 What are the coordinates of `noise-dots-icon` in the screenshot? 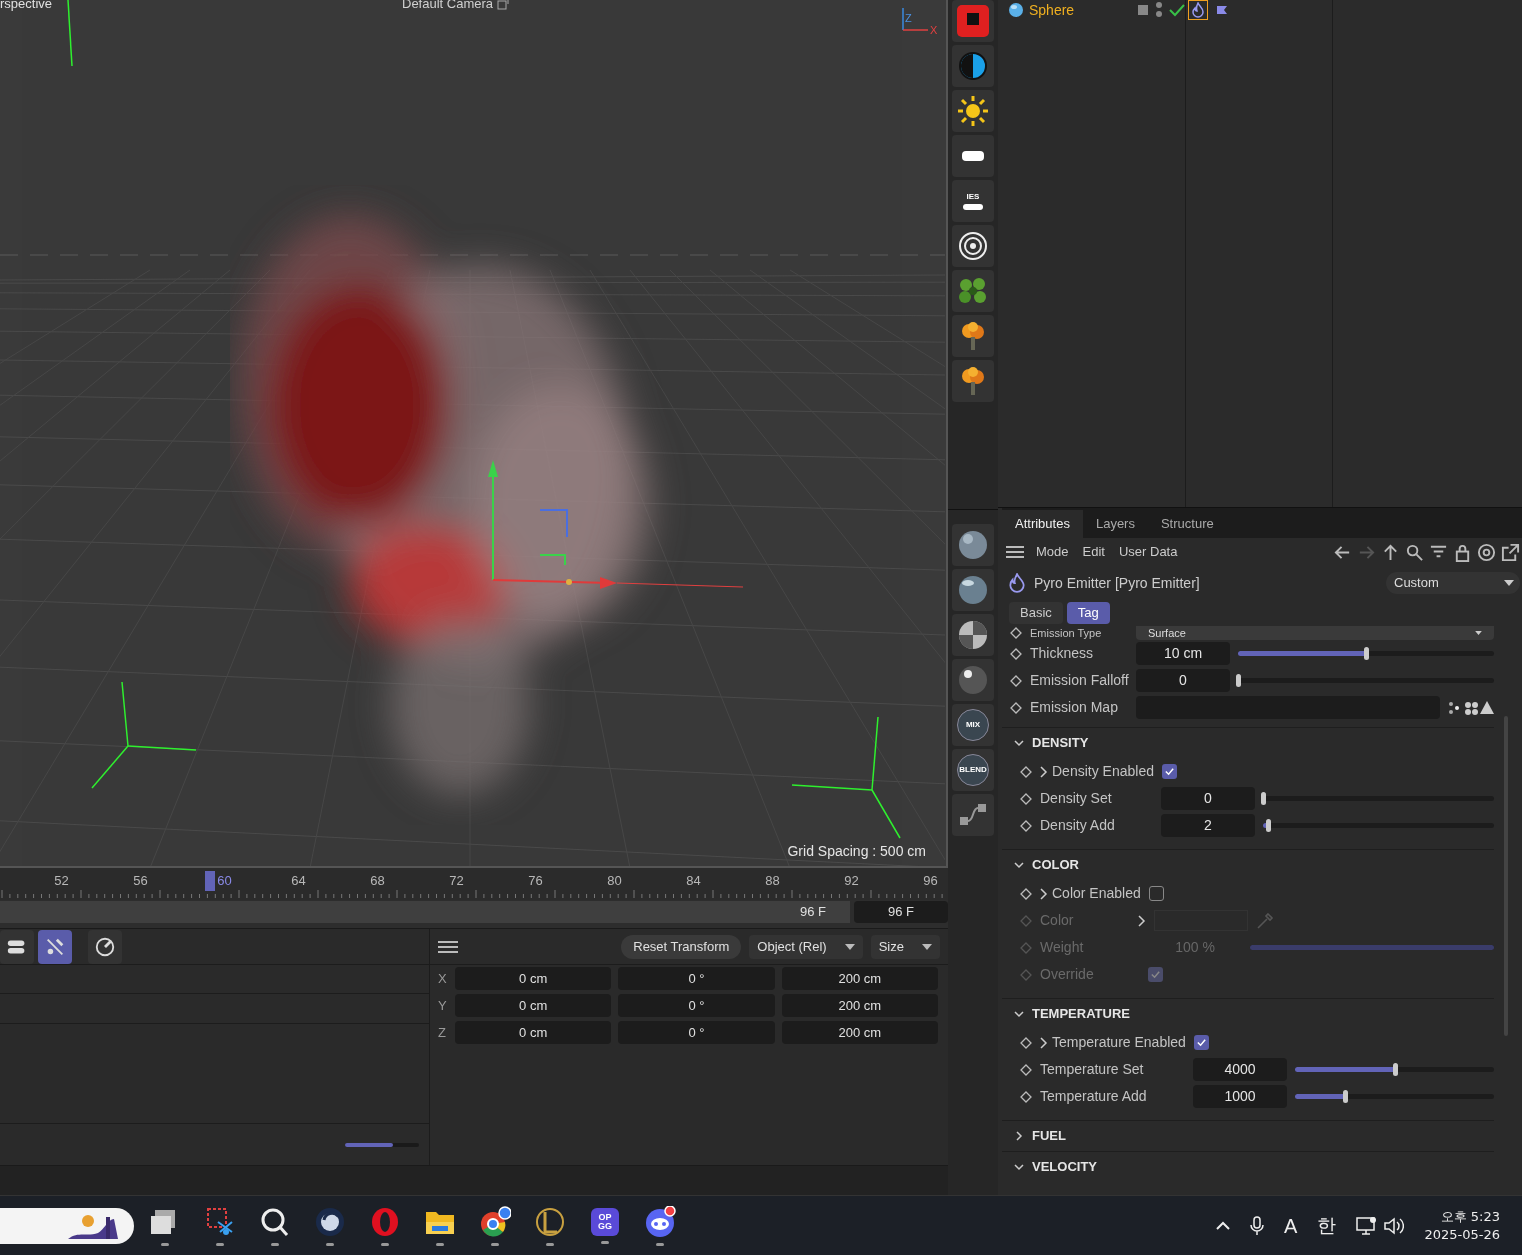 It's located at (1463, 707).